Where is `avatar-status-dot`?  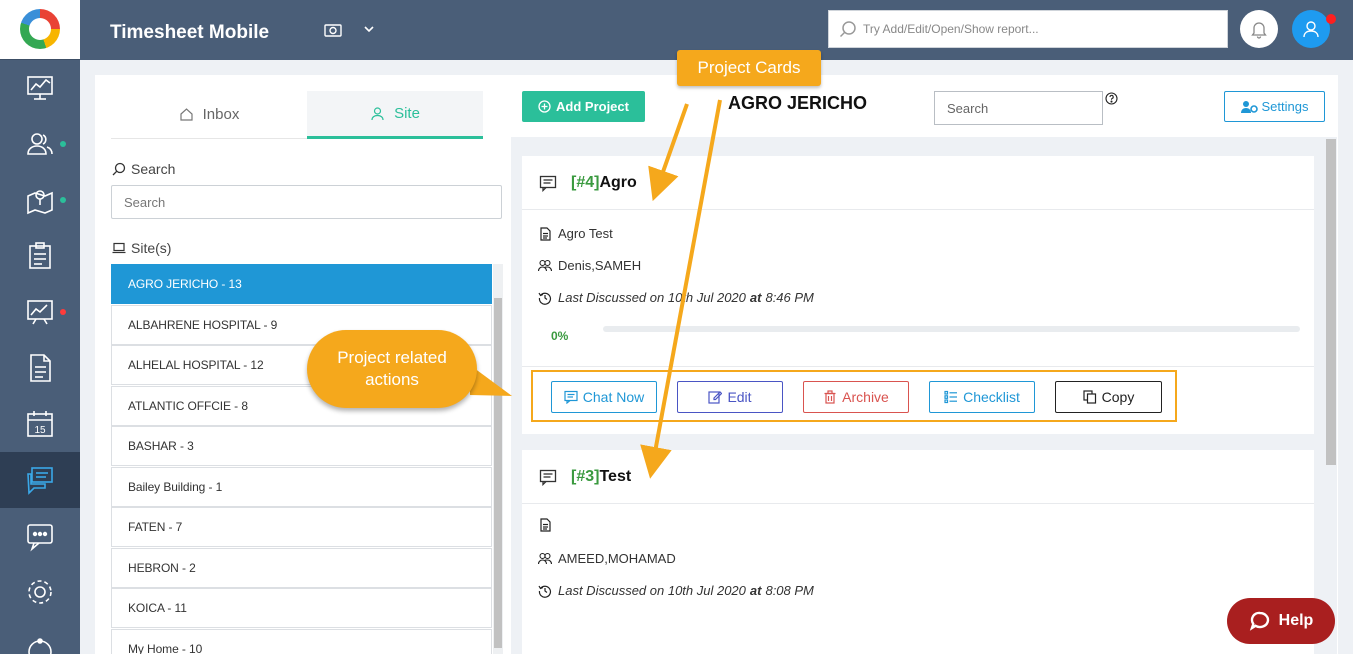 avatar-status-dot is located at coordinates (1331, 19).